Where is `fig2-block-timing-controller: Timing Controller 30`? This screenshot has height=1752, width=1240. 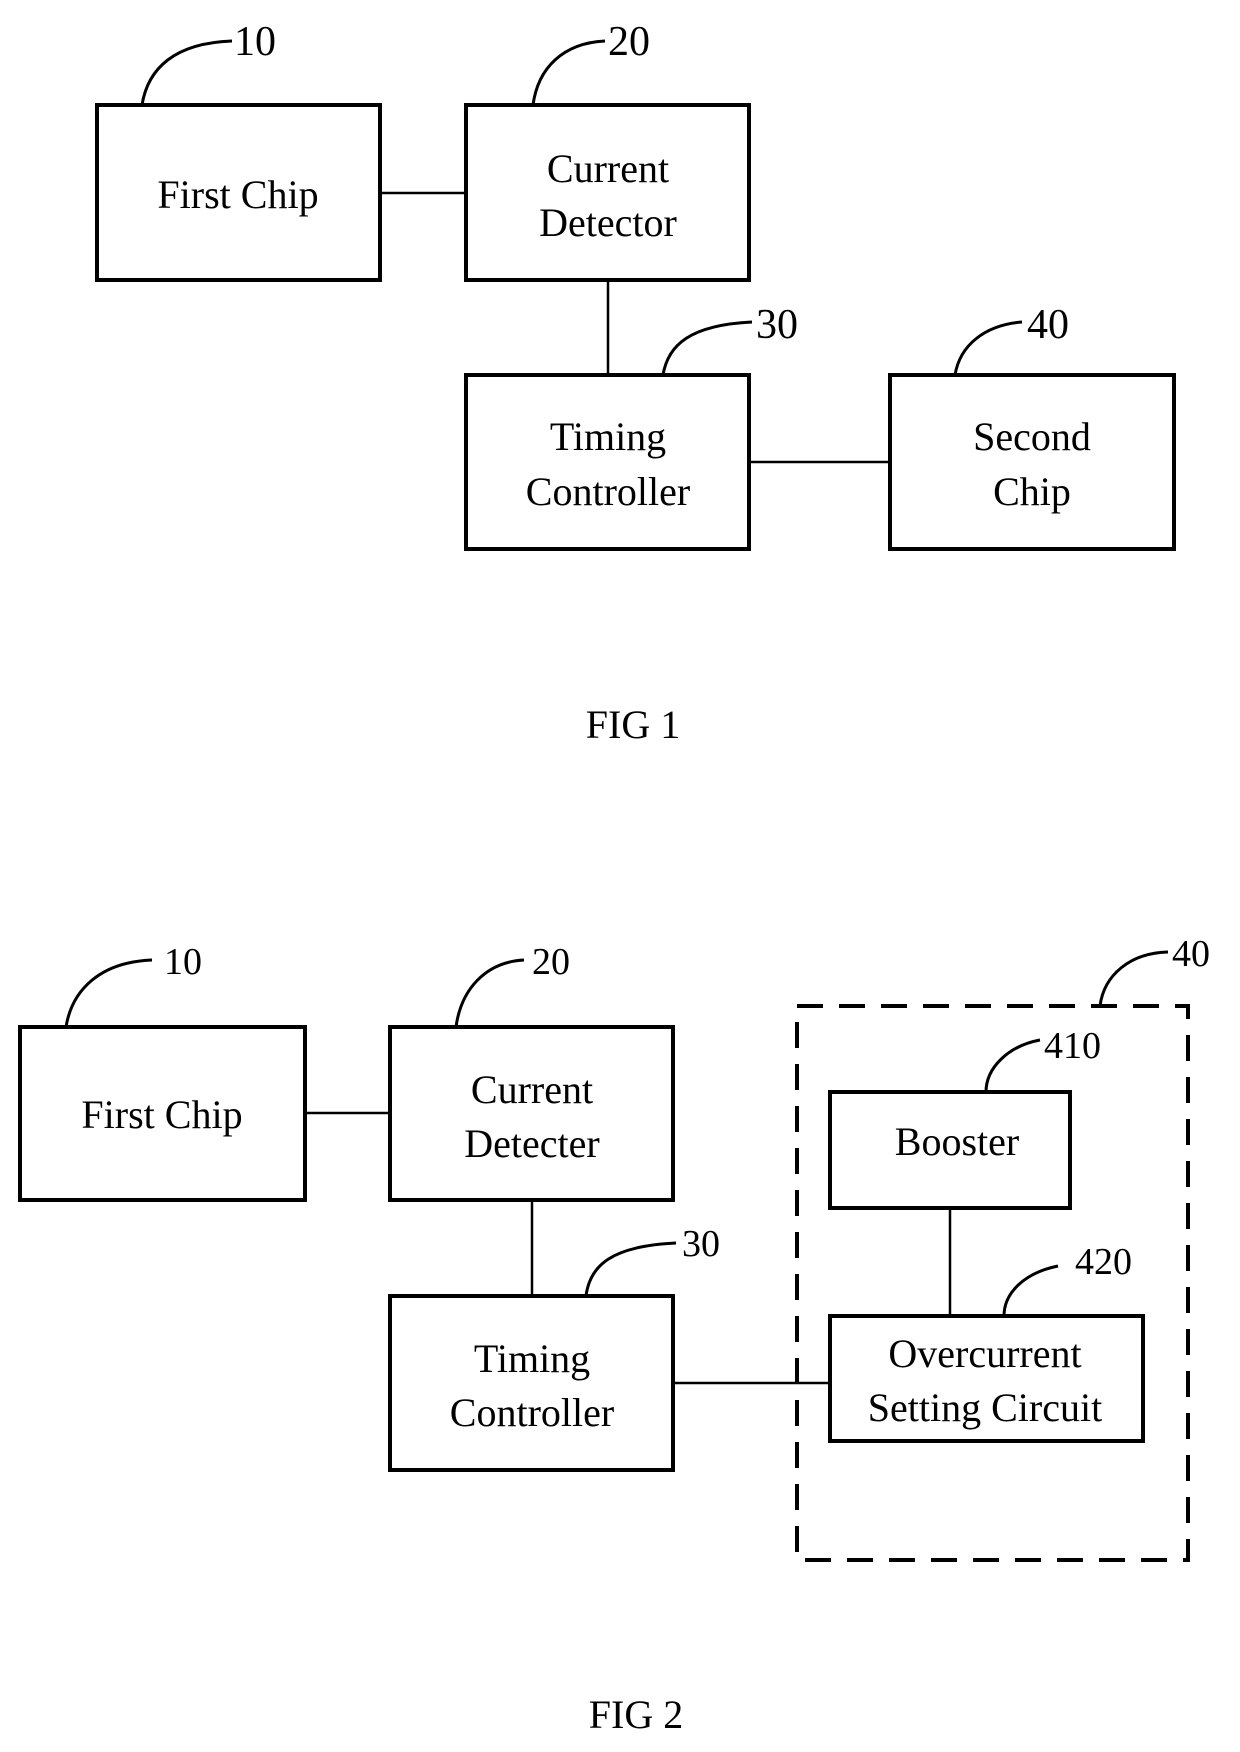
fig2-block-timing-controller: Timing Controller 30 is located at coordinates (554, 1347).